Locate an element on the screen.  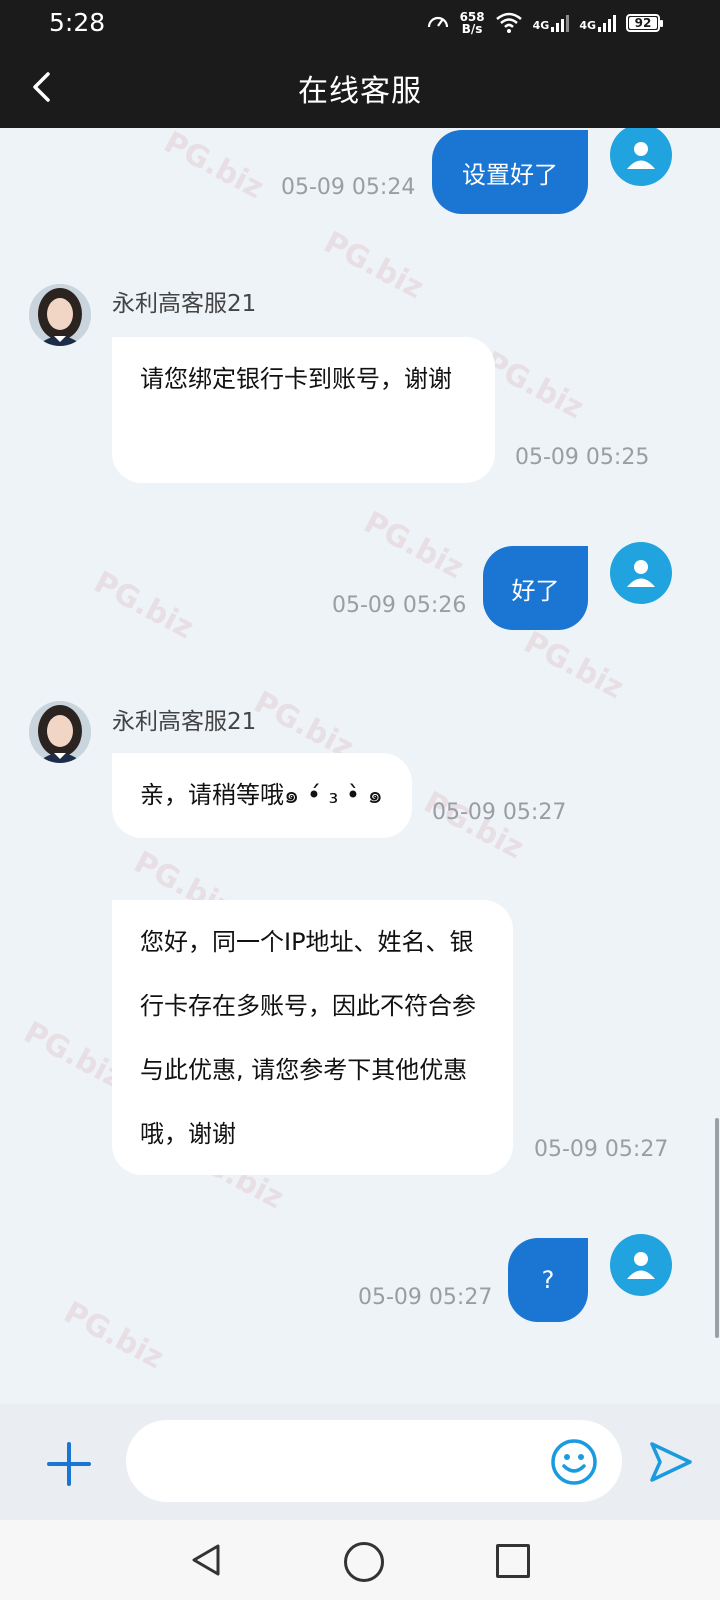
net-speed: 658 B/s is located at coordinates (472, 23).